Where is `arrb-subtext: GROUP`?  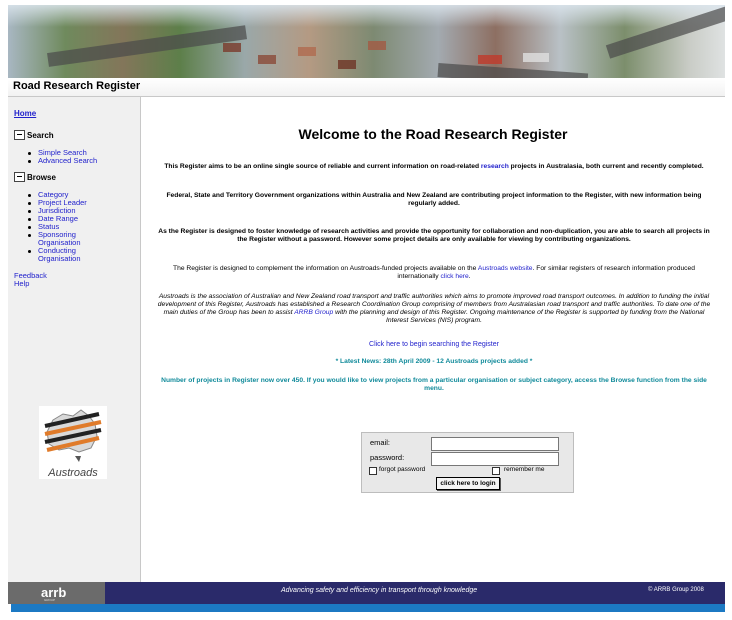 arrb-subtext: GROUP is located at coordinates (50, 600).